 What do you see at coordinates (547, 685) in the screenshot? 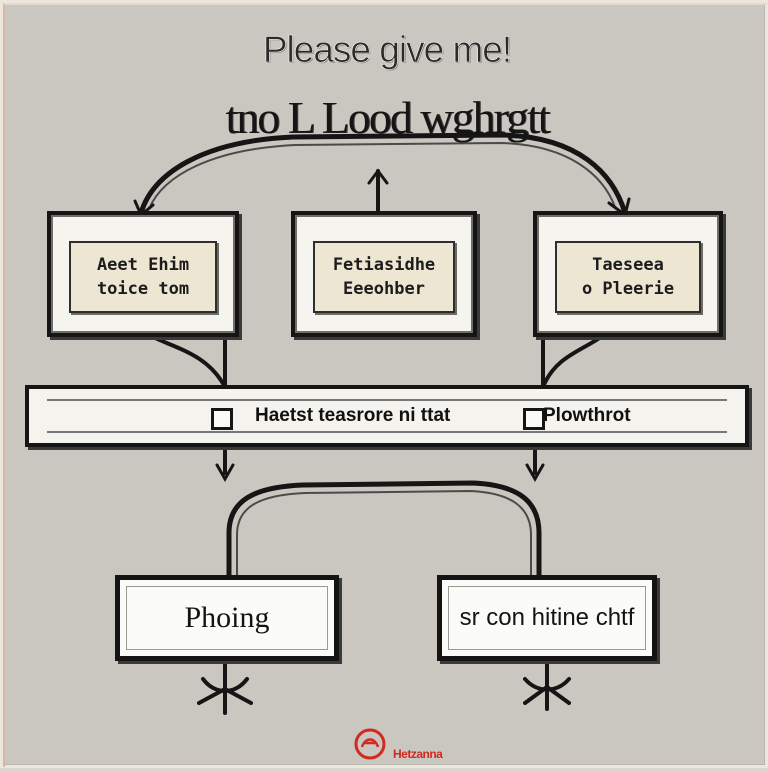
I see `right-output-anchor` at bounding box center [547, 685].